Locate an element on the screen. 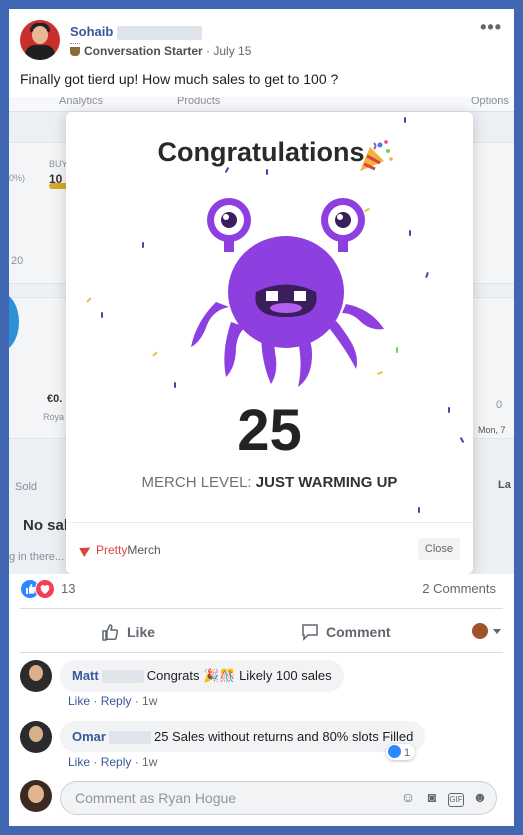 This screenshot has width=523, height=835. like-button: Like is located at coordinates (128, 632).